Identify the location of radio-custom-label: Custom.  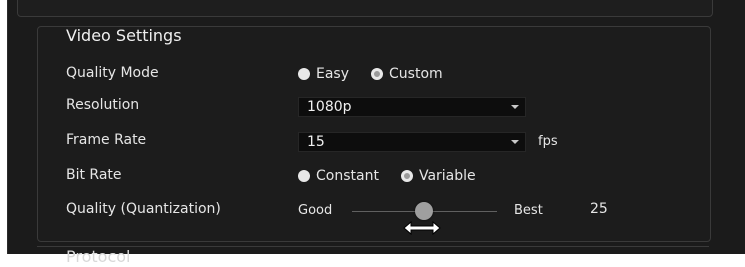
(416, 74).